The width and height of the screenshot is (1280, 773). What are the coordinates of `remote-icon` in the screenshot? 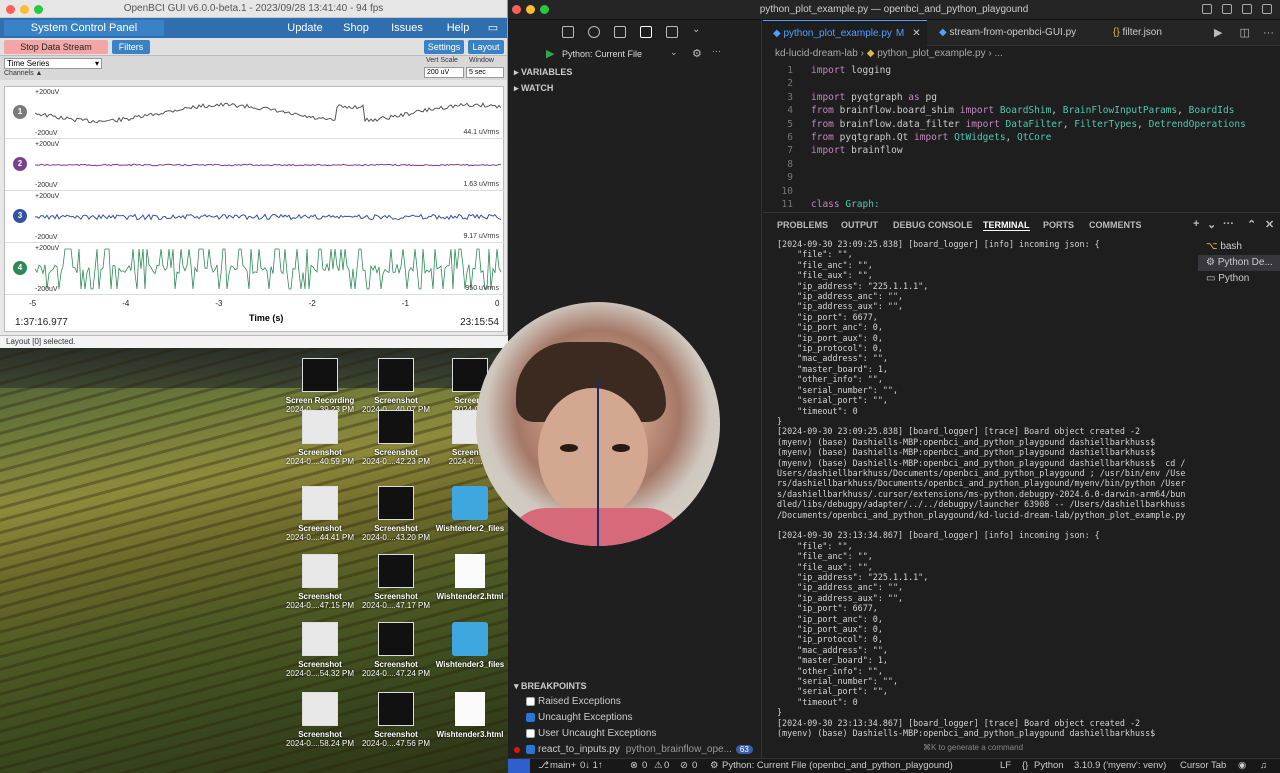 It's located at (519, 766).